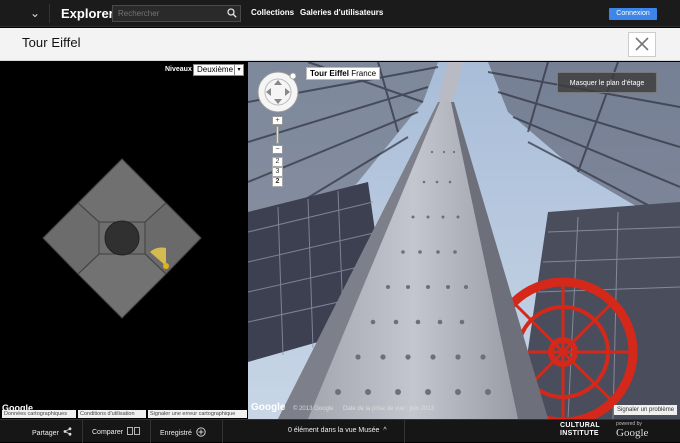 This screenshot has width=680, height=443. I want to click on login-button: Connexion, so click(633, 14).